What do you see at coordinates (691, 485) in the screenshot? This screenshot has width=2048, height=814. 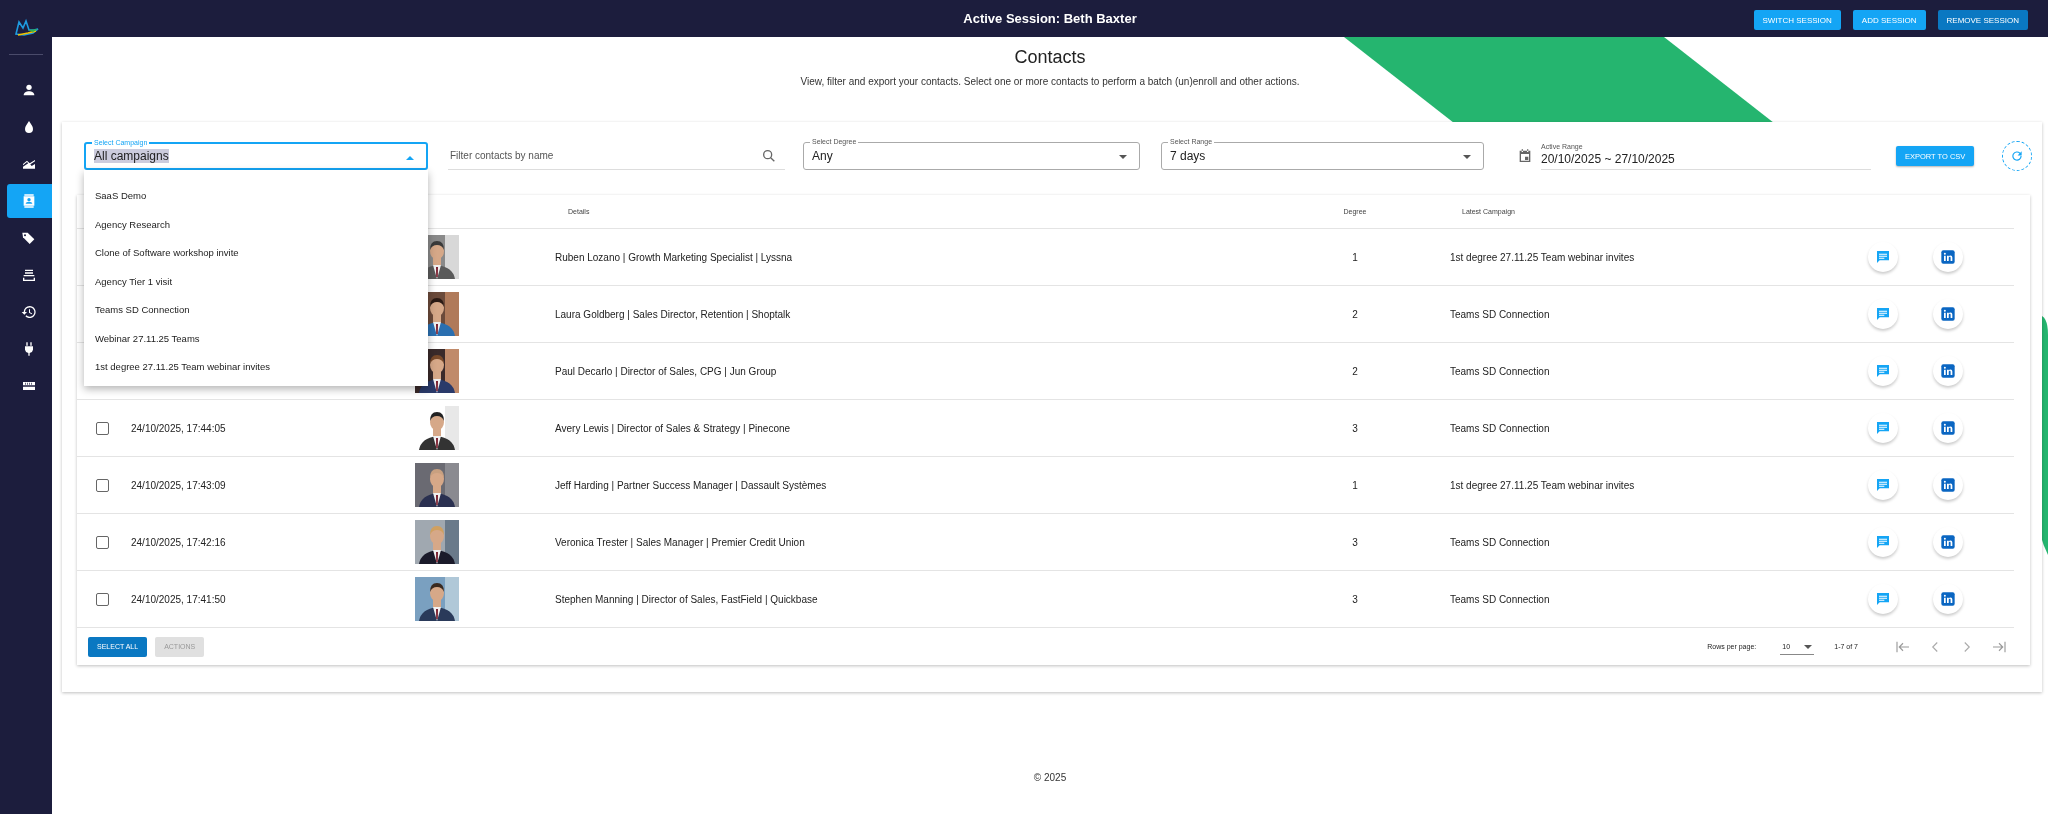 I see `table-cell-text: Jeff Harding | Partner Success Manager | Dassault Systèmes` at bounding box center [691, 485].